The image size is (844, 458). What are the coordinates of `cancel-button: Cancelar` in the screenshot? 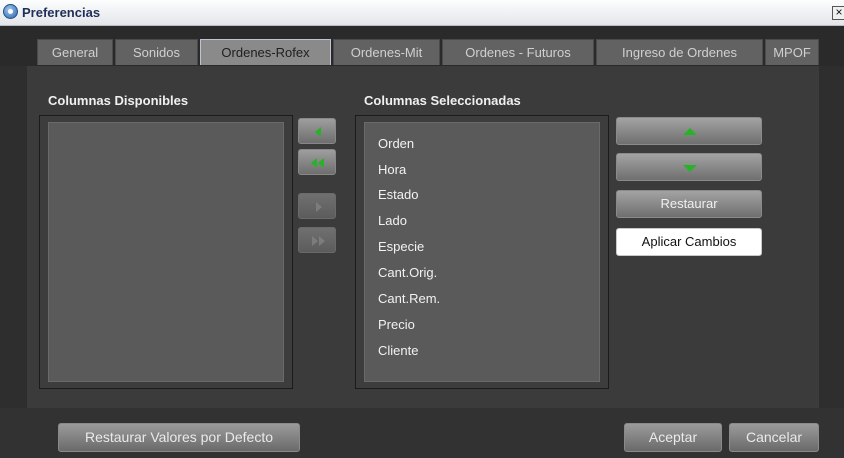 It's located at (774, 437).